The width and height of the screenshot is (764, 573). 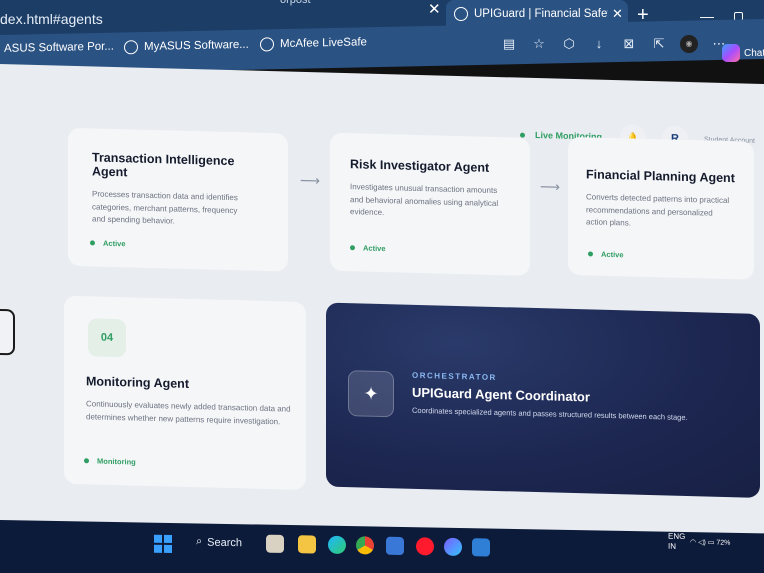 I want to click on share-icon: ⇱, so click(x=659, y=44).